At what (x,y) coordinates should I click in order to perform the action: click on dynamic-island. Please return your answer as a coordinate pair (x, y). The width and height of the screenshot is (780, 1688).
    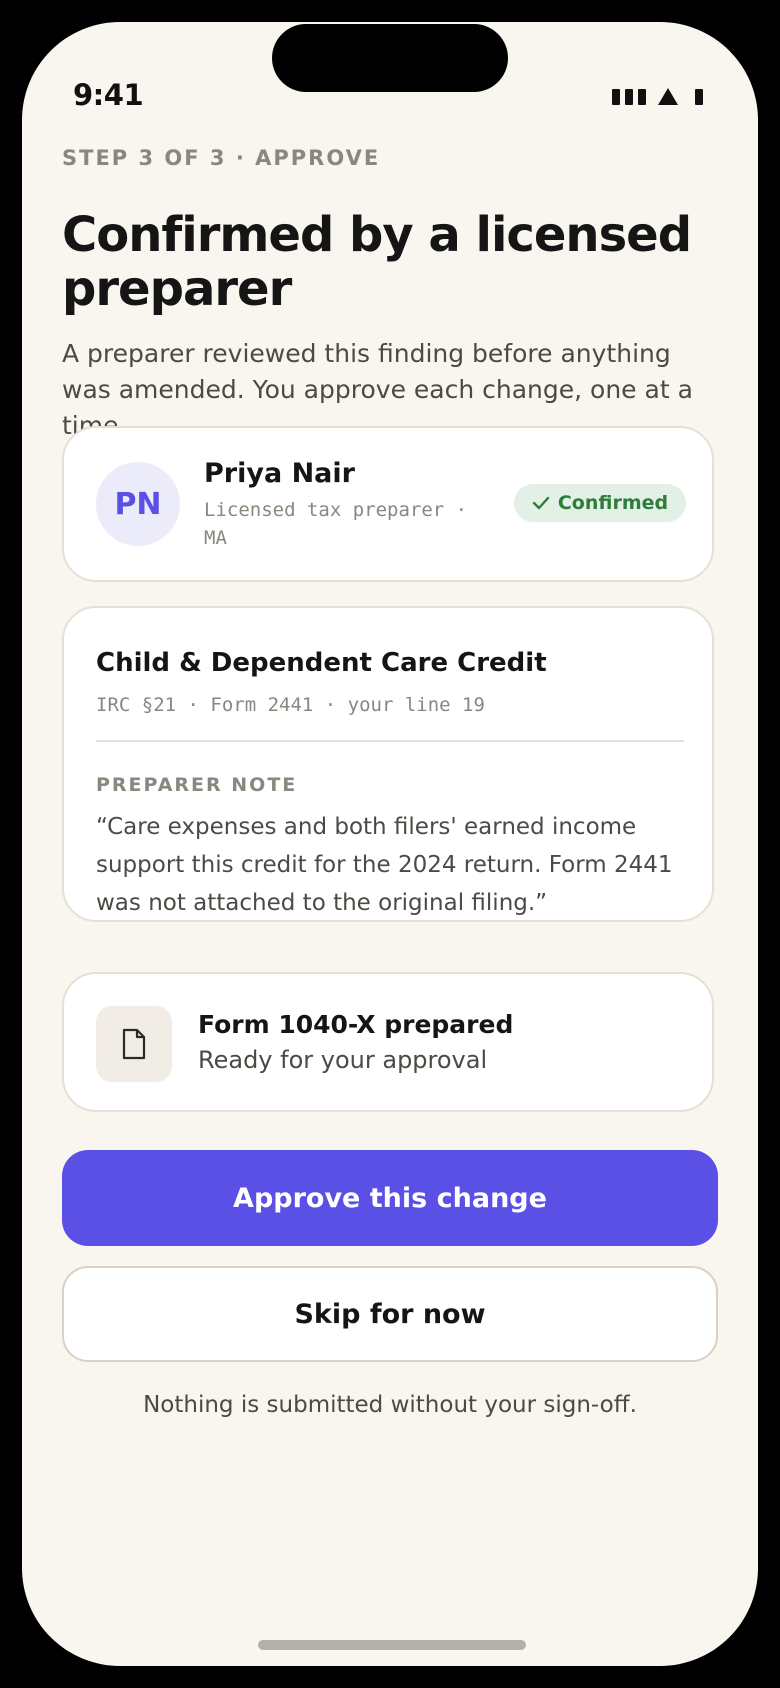
    Looking at the image, I should click on (390, 58).